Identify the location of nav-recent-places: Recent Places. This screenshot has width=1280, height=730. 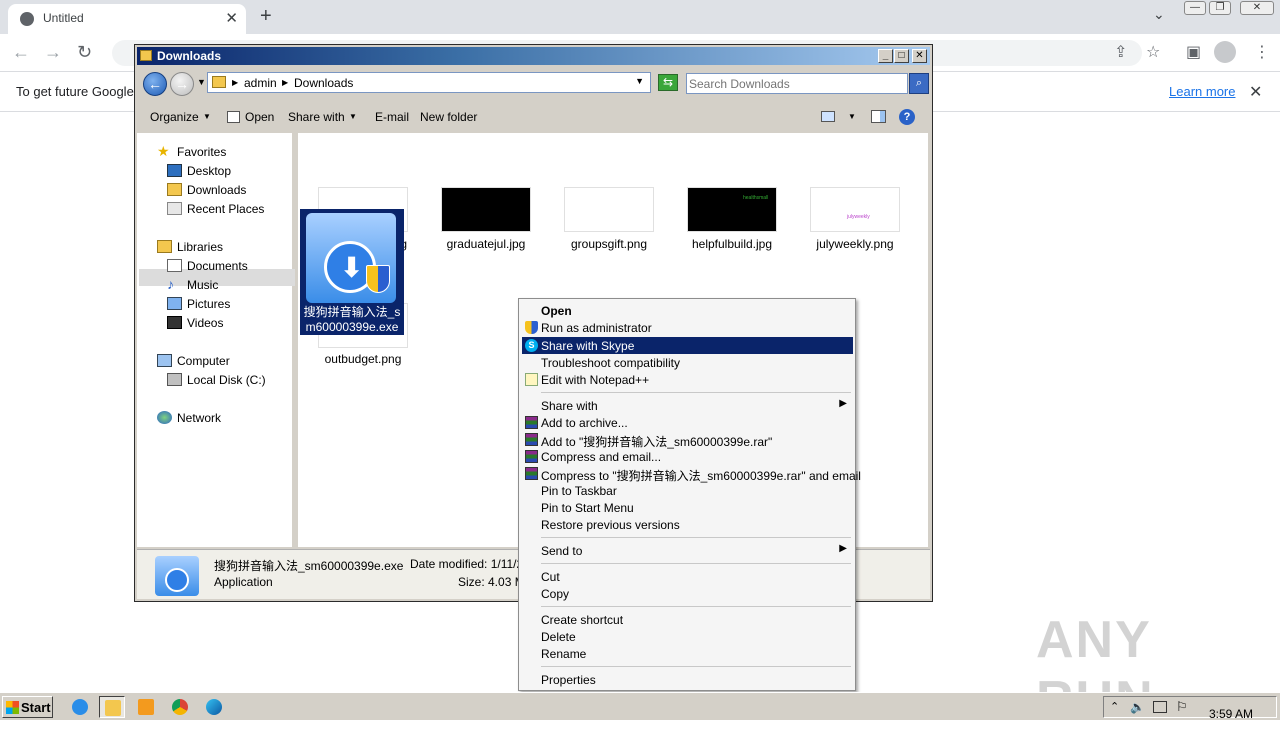
(215, 209).